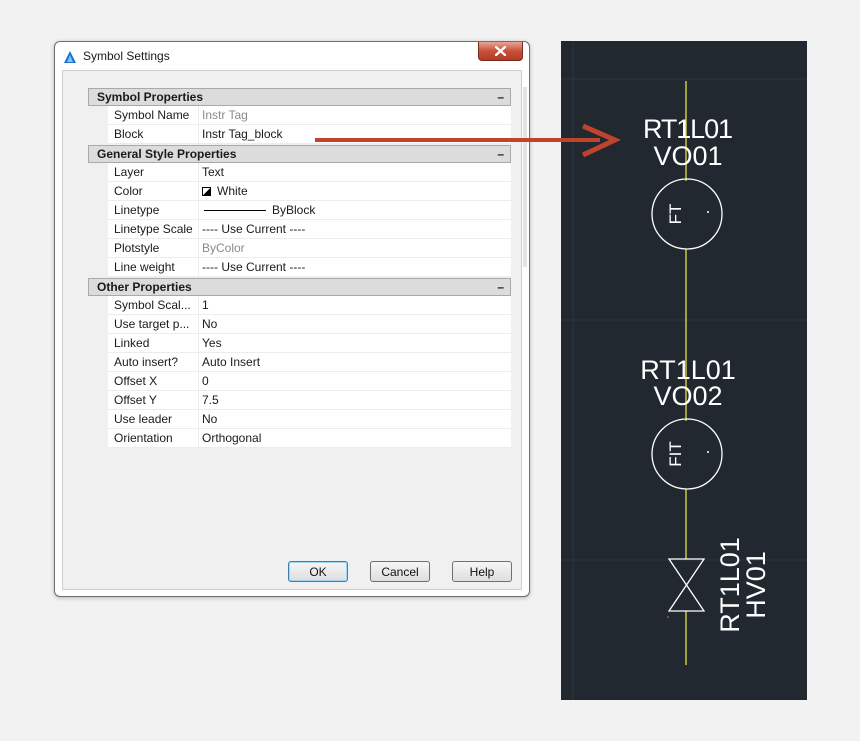 The width and height of the screenshot is (860, 741). I want to click on property-row-symbol-scale: Symbol Scal... 1, so click(309, 305).